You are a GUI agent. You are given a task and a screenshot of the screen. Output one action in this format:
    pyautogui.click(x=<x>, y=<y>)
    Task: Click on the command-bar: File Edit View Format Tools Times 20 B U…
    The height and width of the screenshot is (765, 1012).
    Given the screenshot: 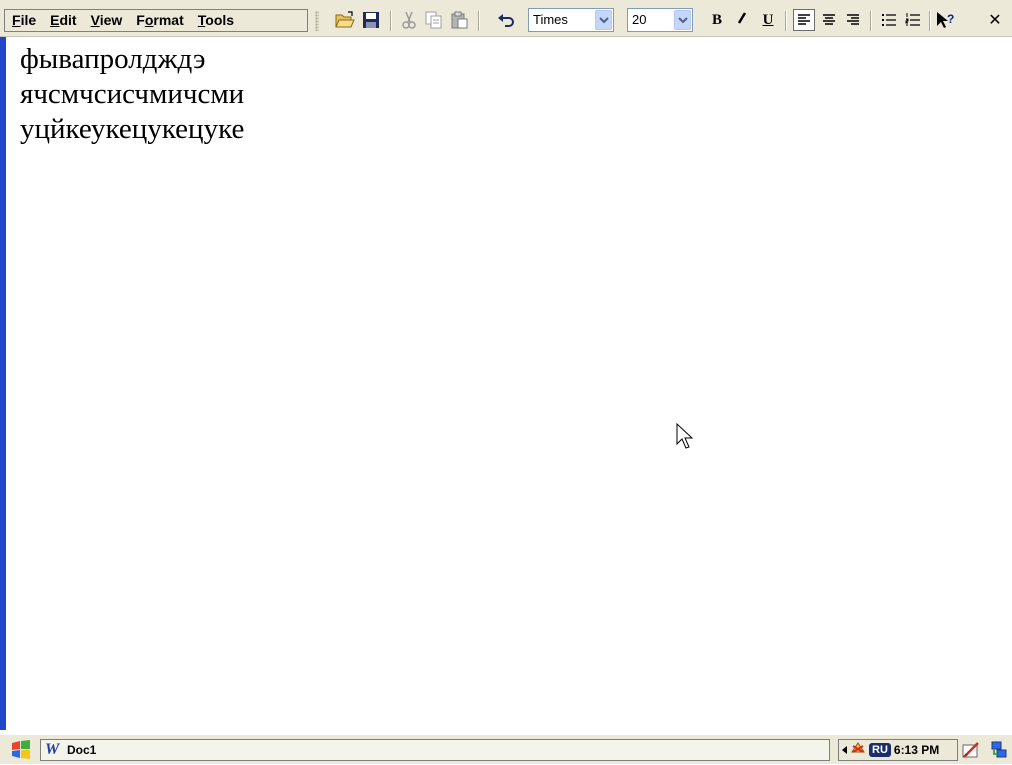 What is the action you would take?
    pyautogui.click(x=506, y=18)
    